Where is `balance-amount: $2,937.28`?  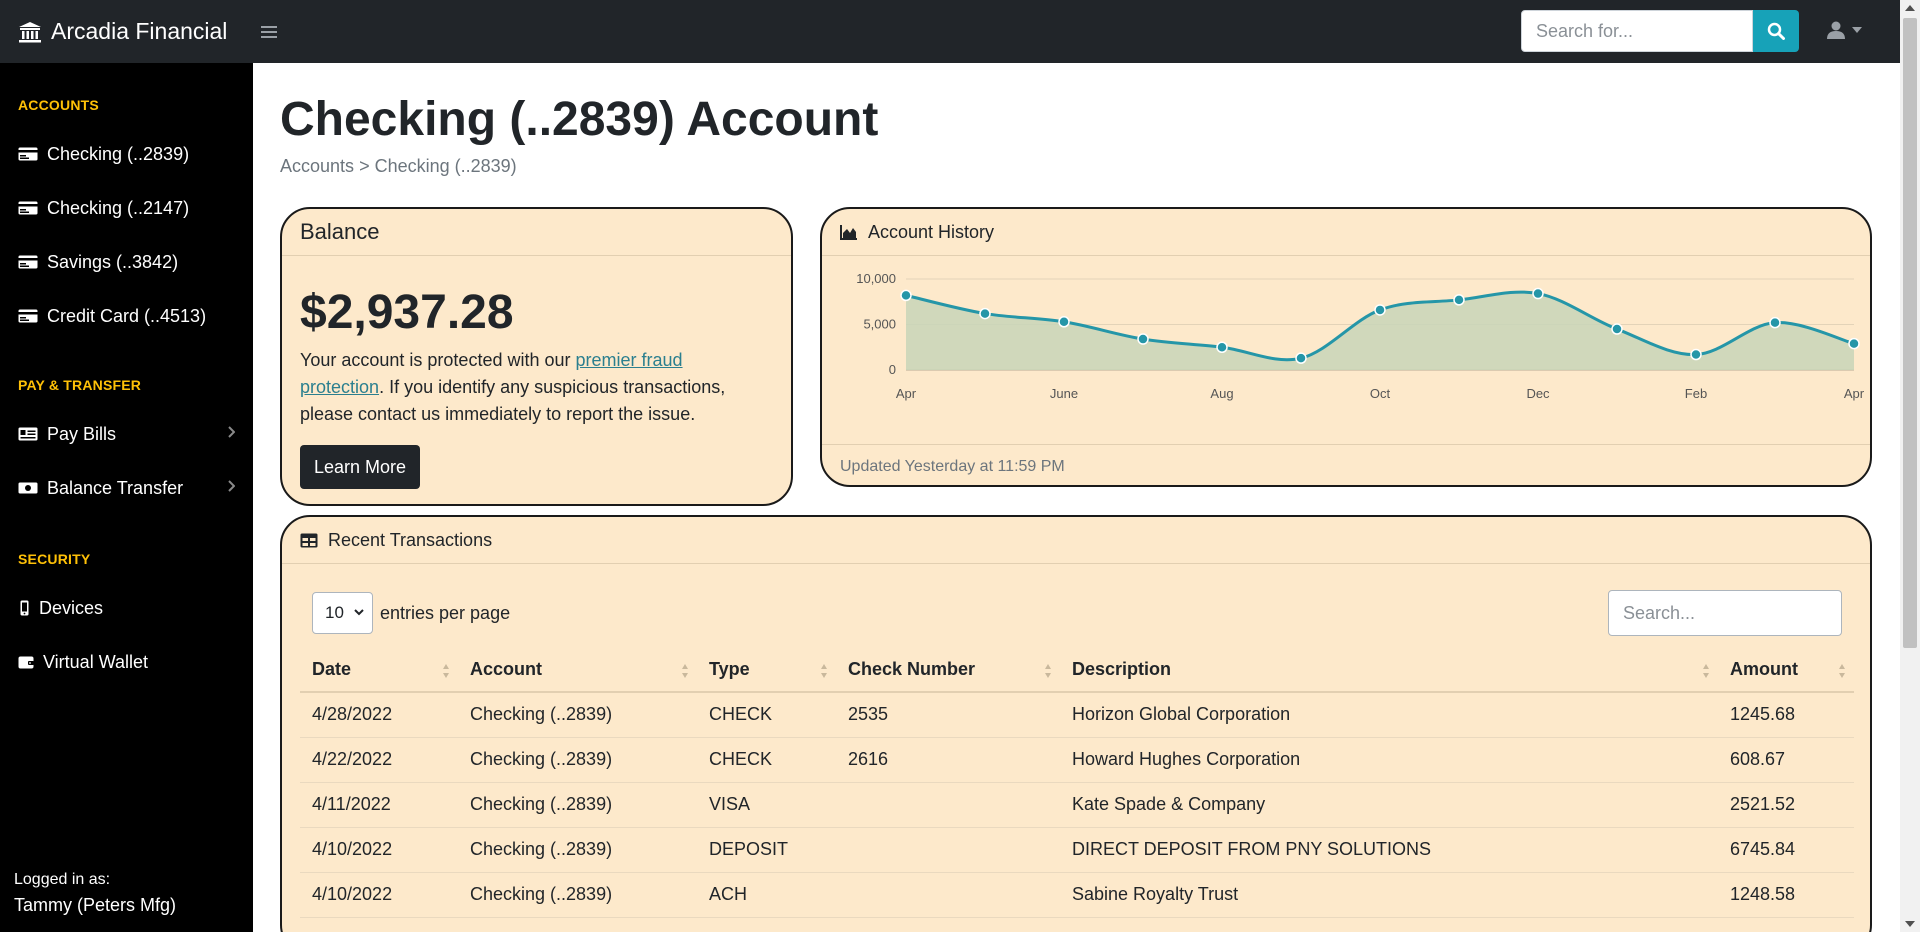
balance-amount: $2,937.28 is located at coordinates (407, 312).